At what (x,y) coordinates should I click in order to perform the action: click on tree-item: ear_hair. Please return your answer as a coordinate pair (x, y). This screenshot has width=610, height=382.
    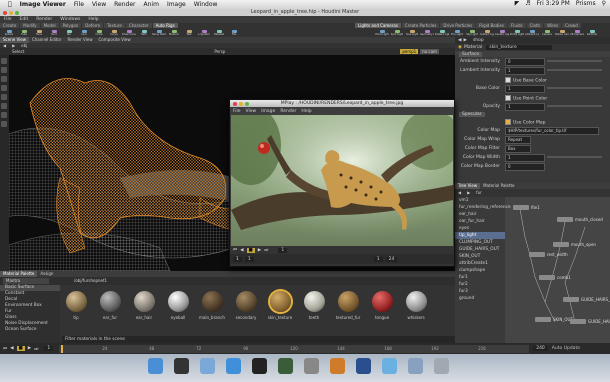
    Looking at the image, I should click on (480, 214).